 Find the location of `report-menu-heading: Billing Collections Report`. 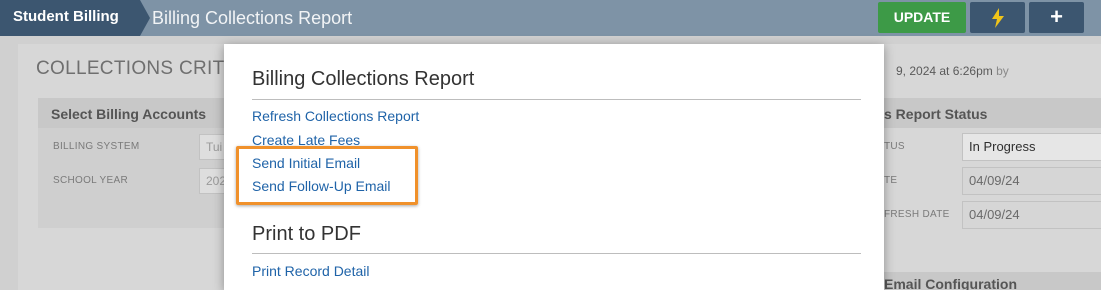

report-menu-heading: Billing Collections Report is located at coordinates (363, 79).